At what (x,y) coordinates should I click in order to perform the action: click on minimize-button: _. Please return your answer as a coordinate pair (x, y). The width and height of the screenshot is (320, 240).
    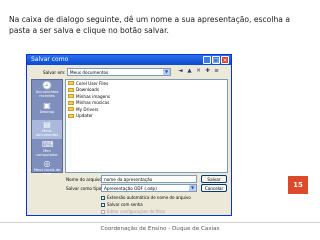
    Looking at the image, I should click on (207, 60).